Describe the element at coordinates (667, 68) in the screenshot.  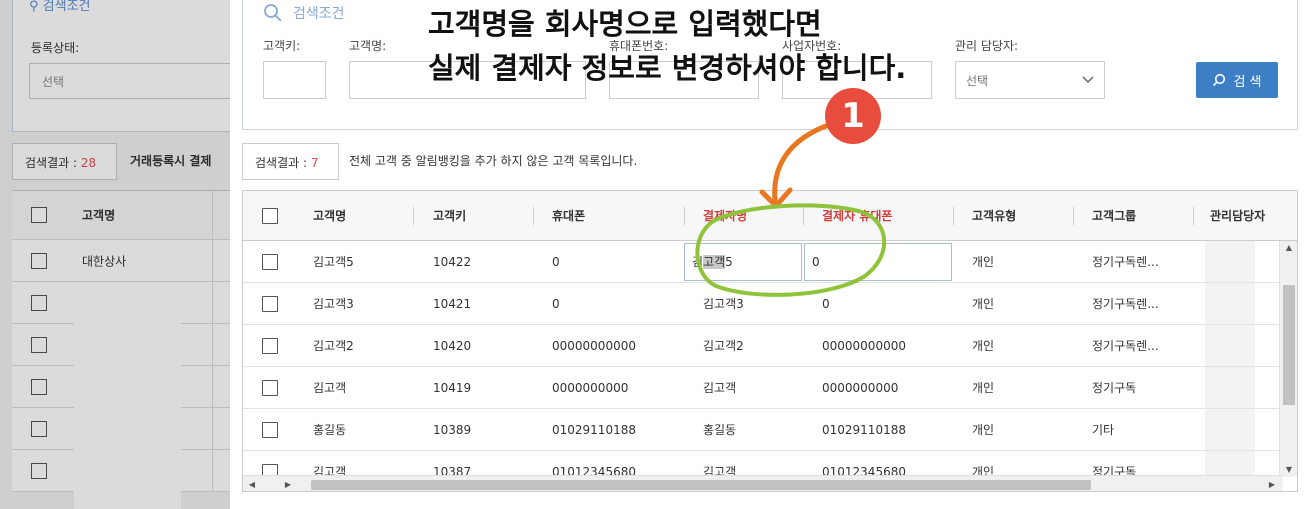
I see `annotation-line-2: 실제 결제자 정보로 변경하셔야 합니다.` at that location.